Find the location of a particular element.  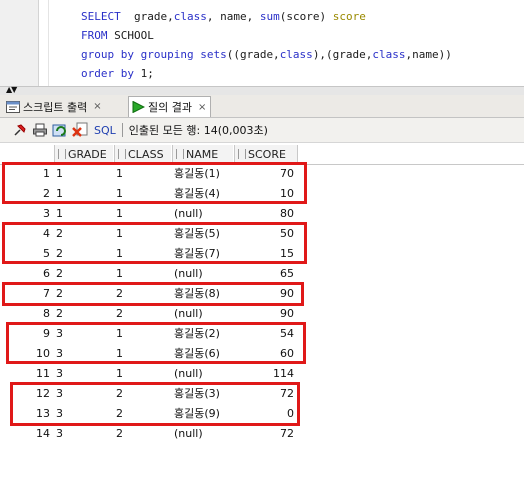

code-token: FROM is located at coordinates (94, 35).